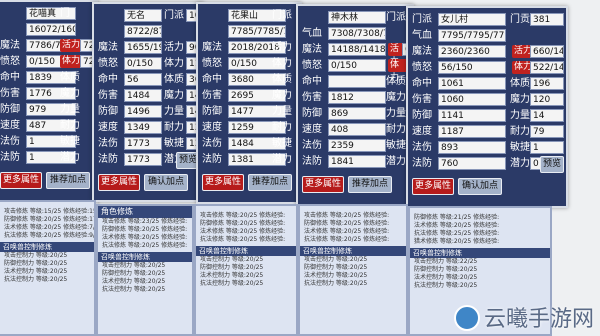 This screenshot has width=600, height=336. I want to click on stat-value-2: 1, so click(547, 147).